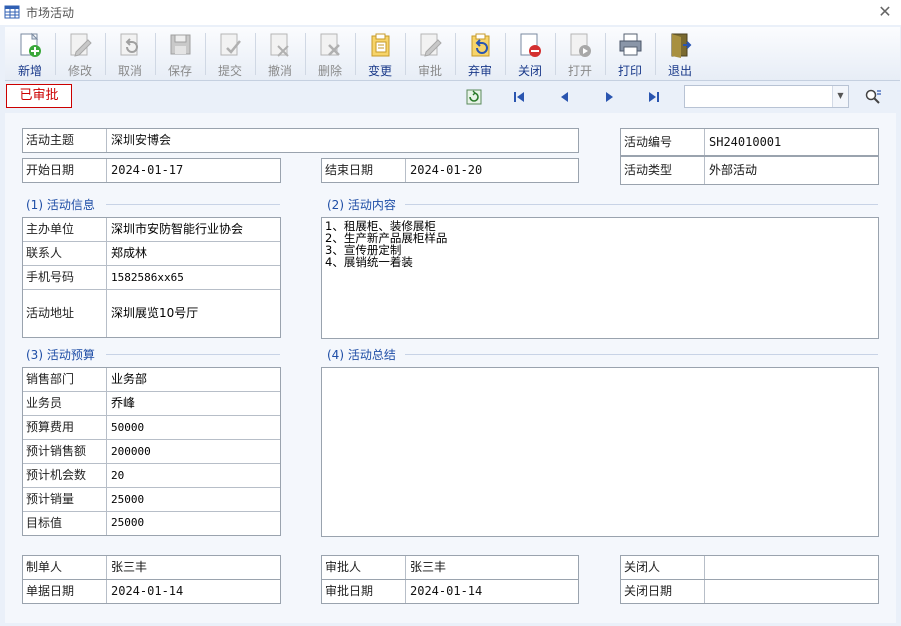  I want to click on toolbar-button-approve: 审批, so click(430, 54).